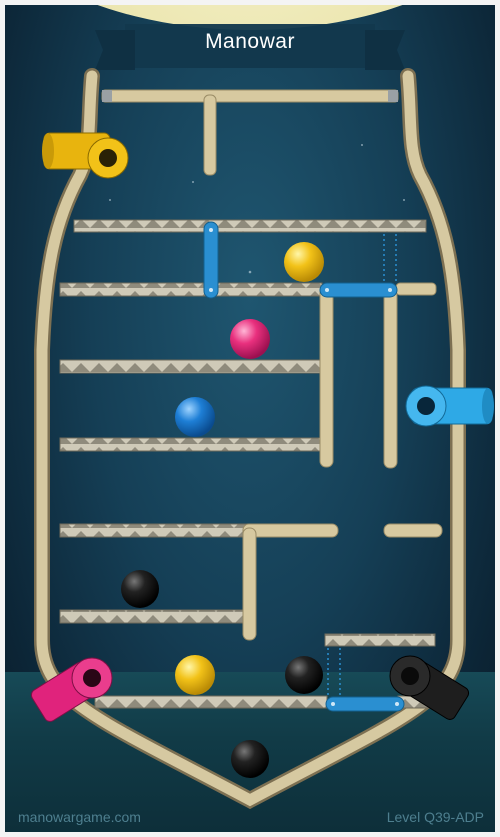 This screenshot has height=837, width=500. I want to click on blue-gate-vertical, so click(211, 260).